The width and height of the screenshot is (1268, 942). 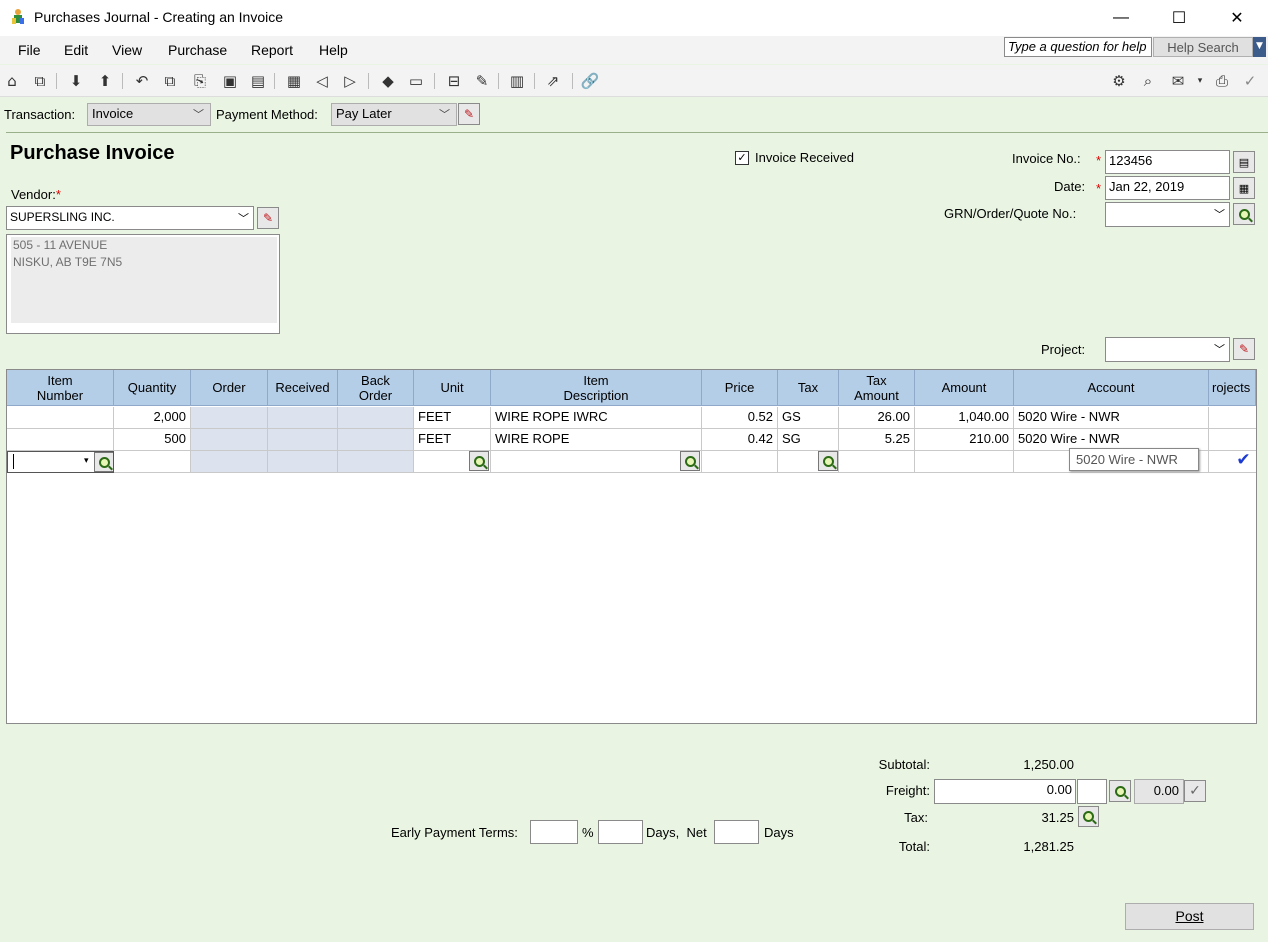 I want to click on cell-price: 0.52, so click(x=740, y=418).